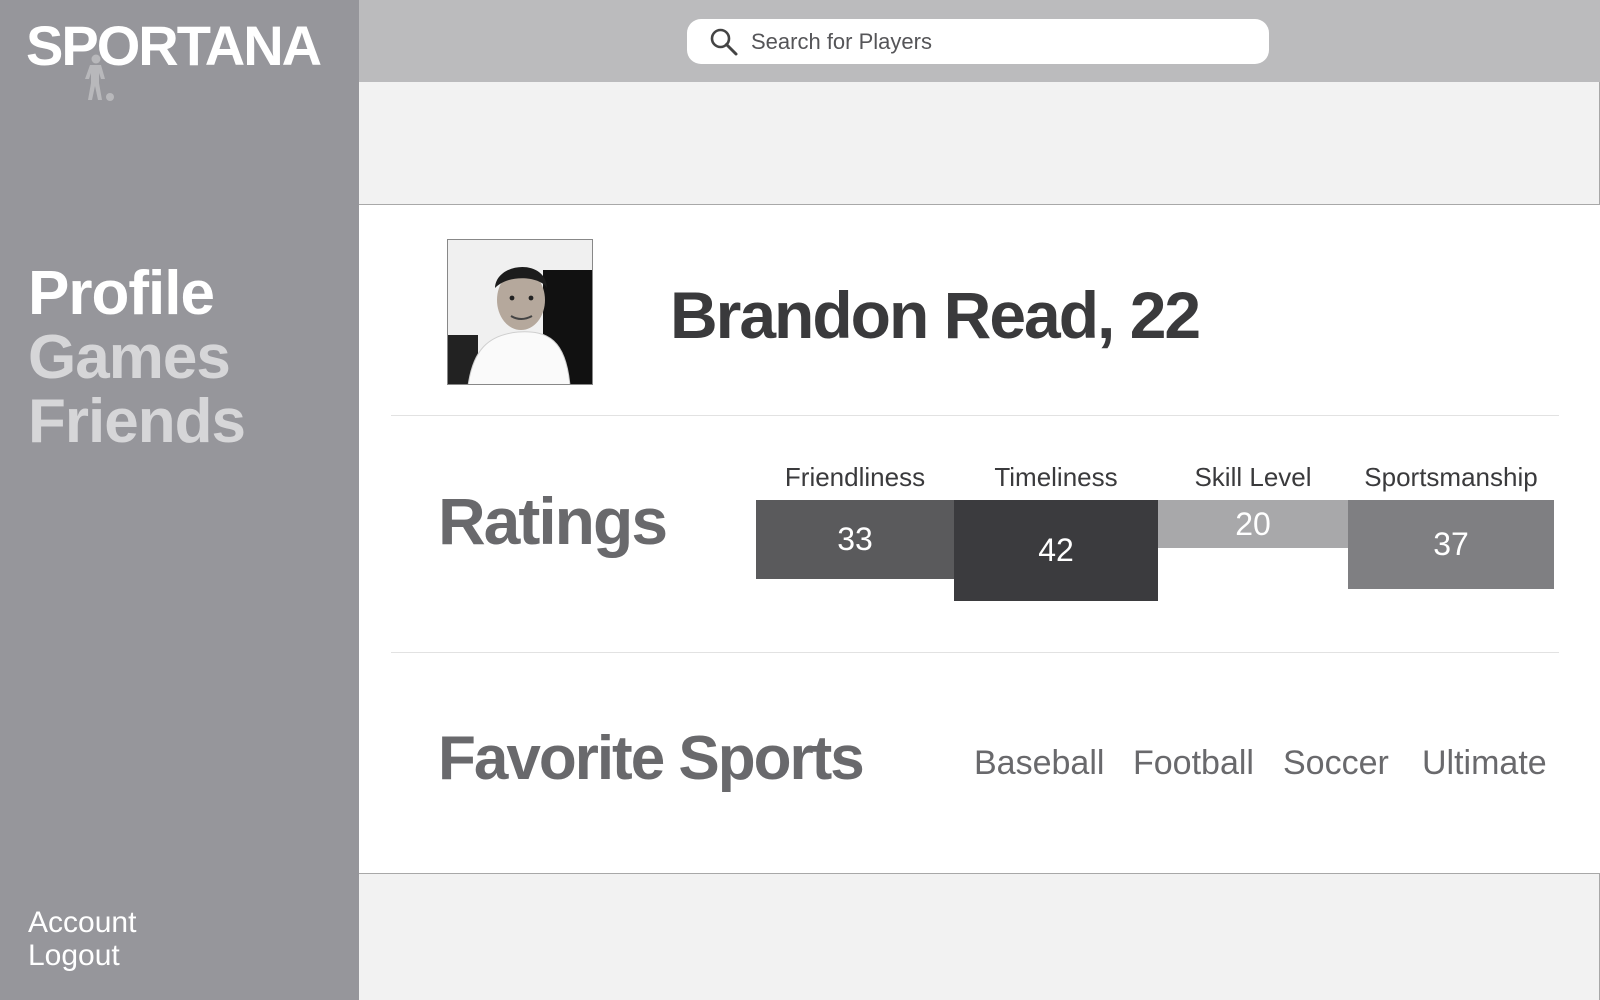 The image size is (1600, 1000). I want to click on avatar, so click(520, 312).